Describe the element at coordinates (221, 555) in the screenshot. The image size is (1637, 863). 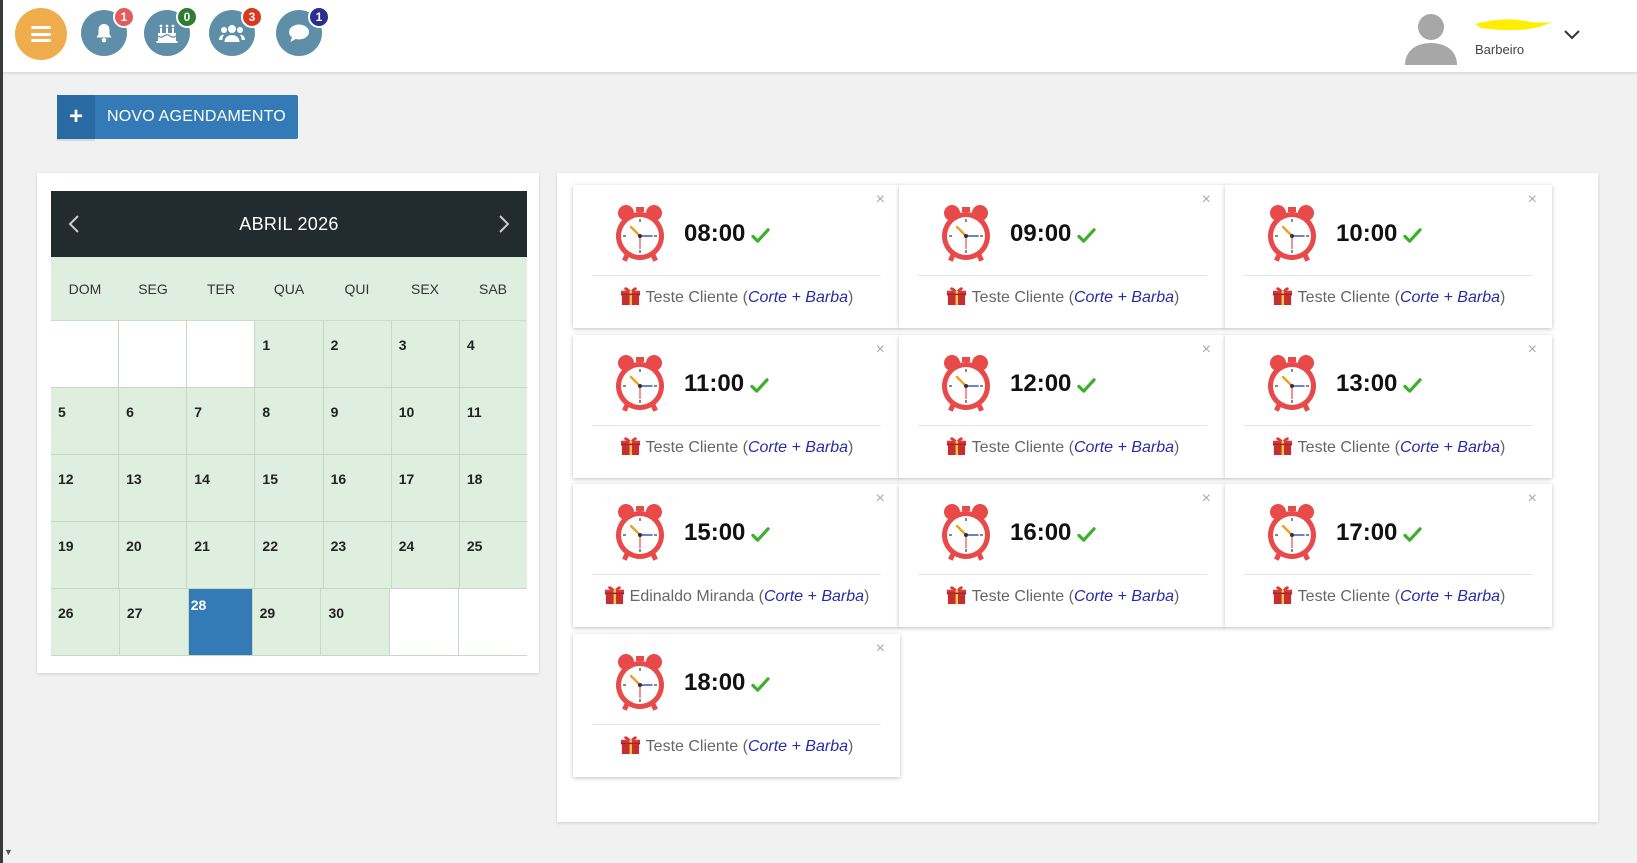
I see `calendar-day: 21` at that location.